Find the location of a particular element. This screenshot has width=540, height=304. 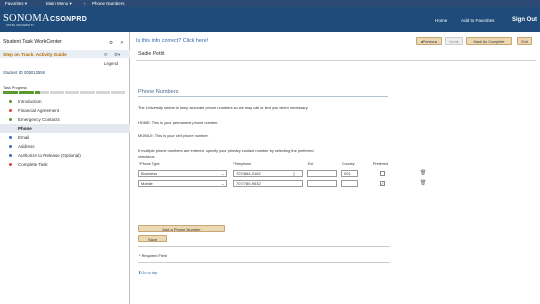

preferred-checkbox is located at coordinates (382, 173).